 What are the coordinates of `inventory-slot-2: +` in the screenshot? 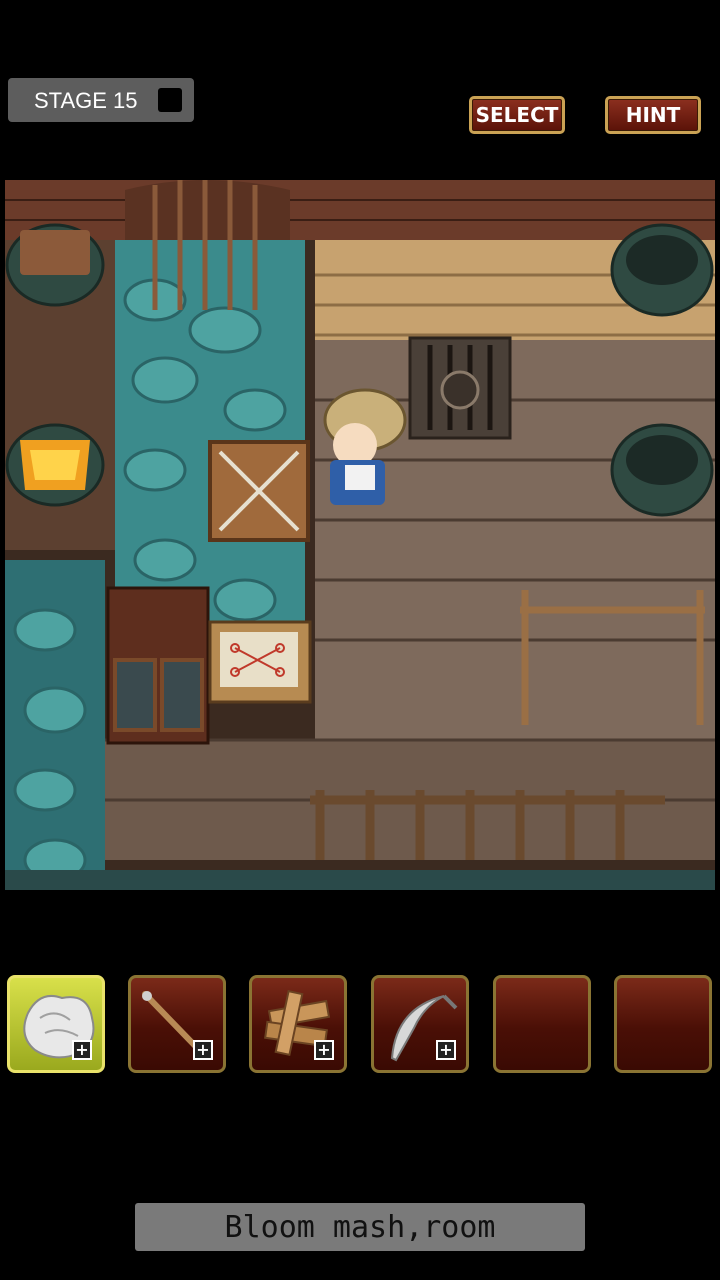 It's located at (177, 1024).